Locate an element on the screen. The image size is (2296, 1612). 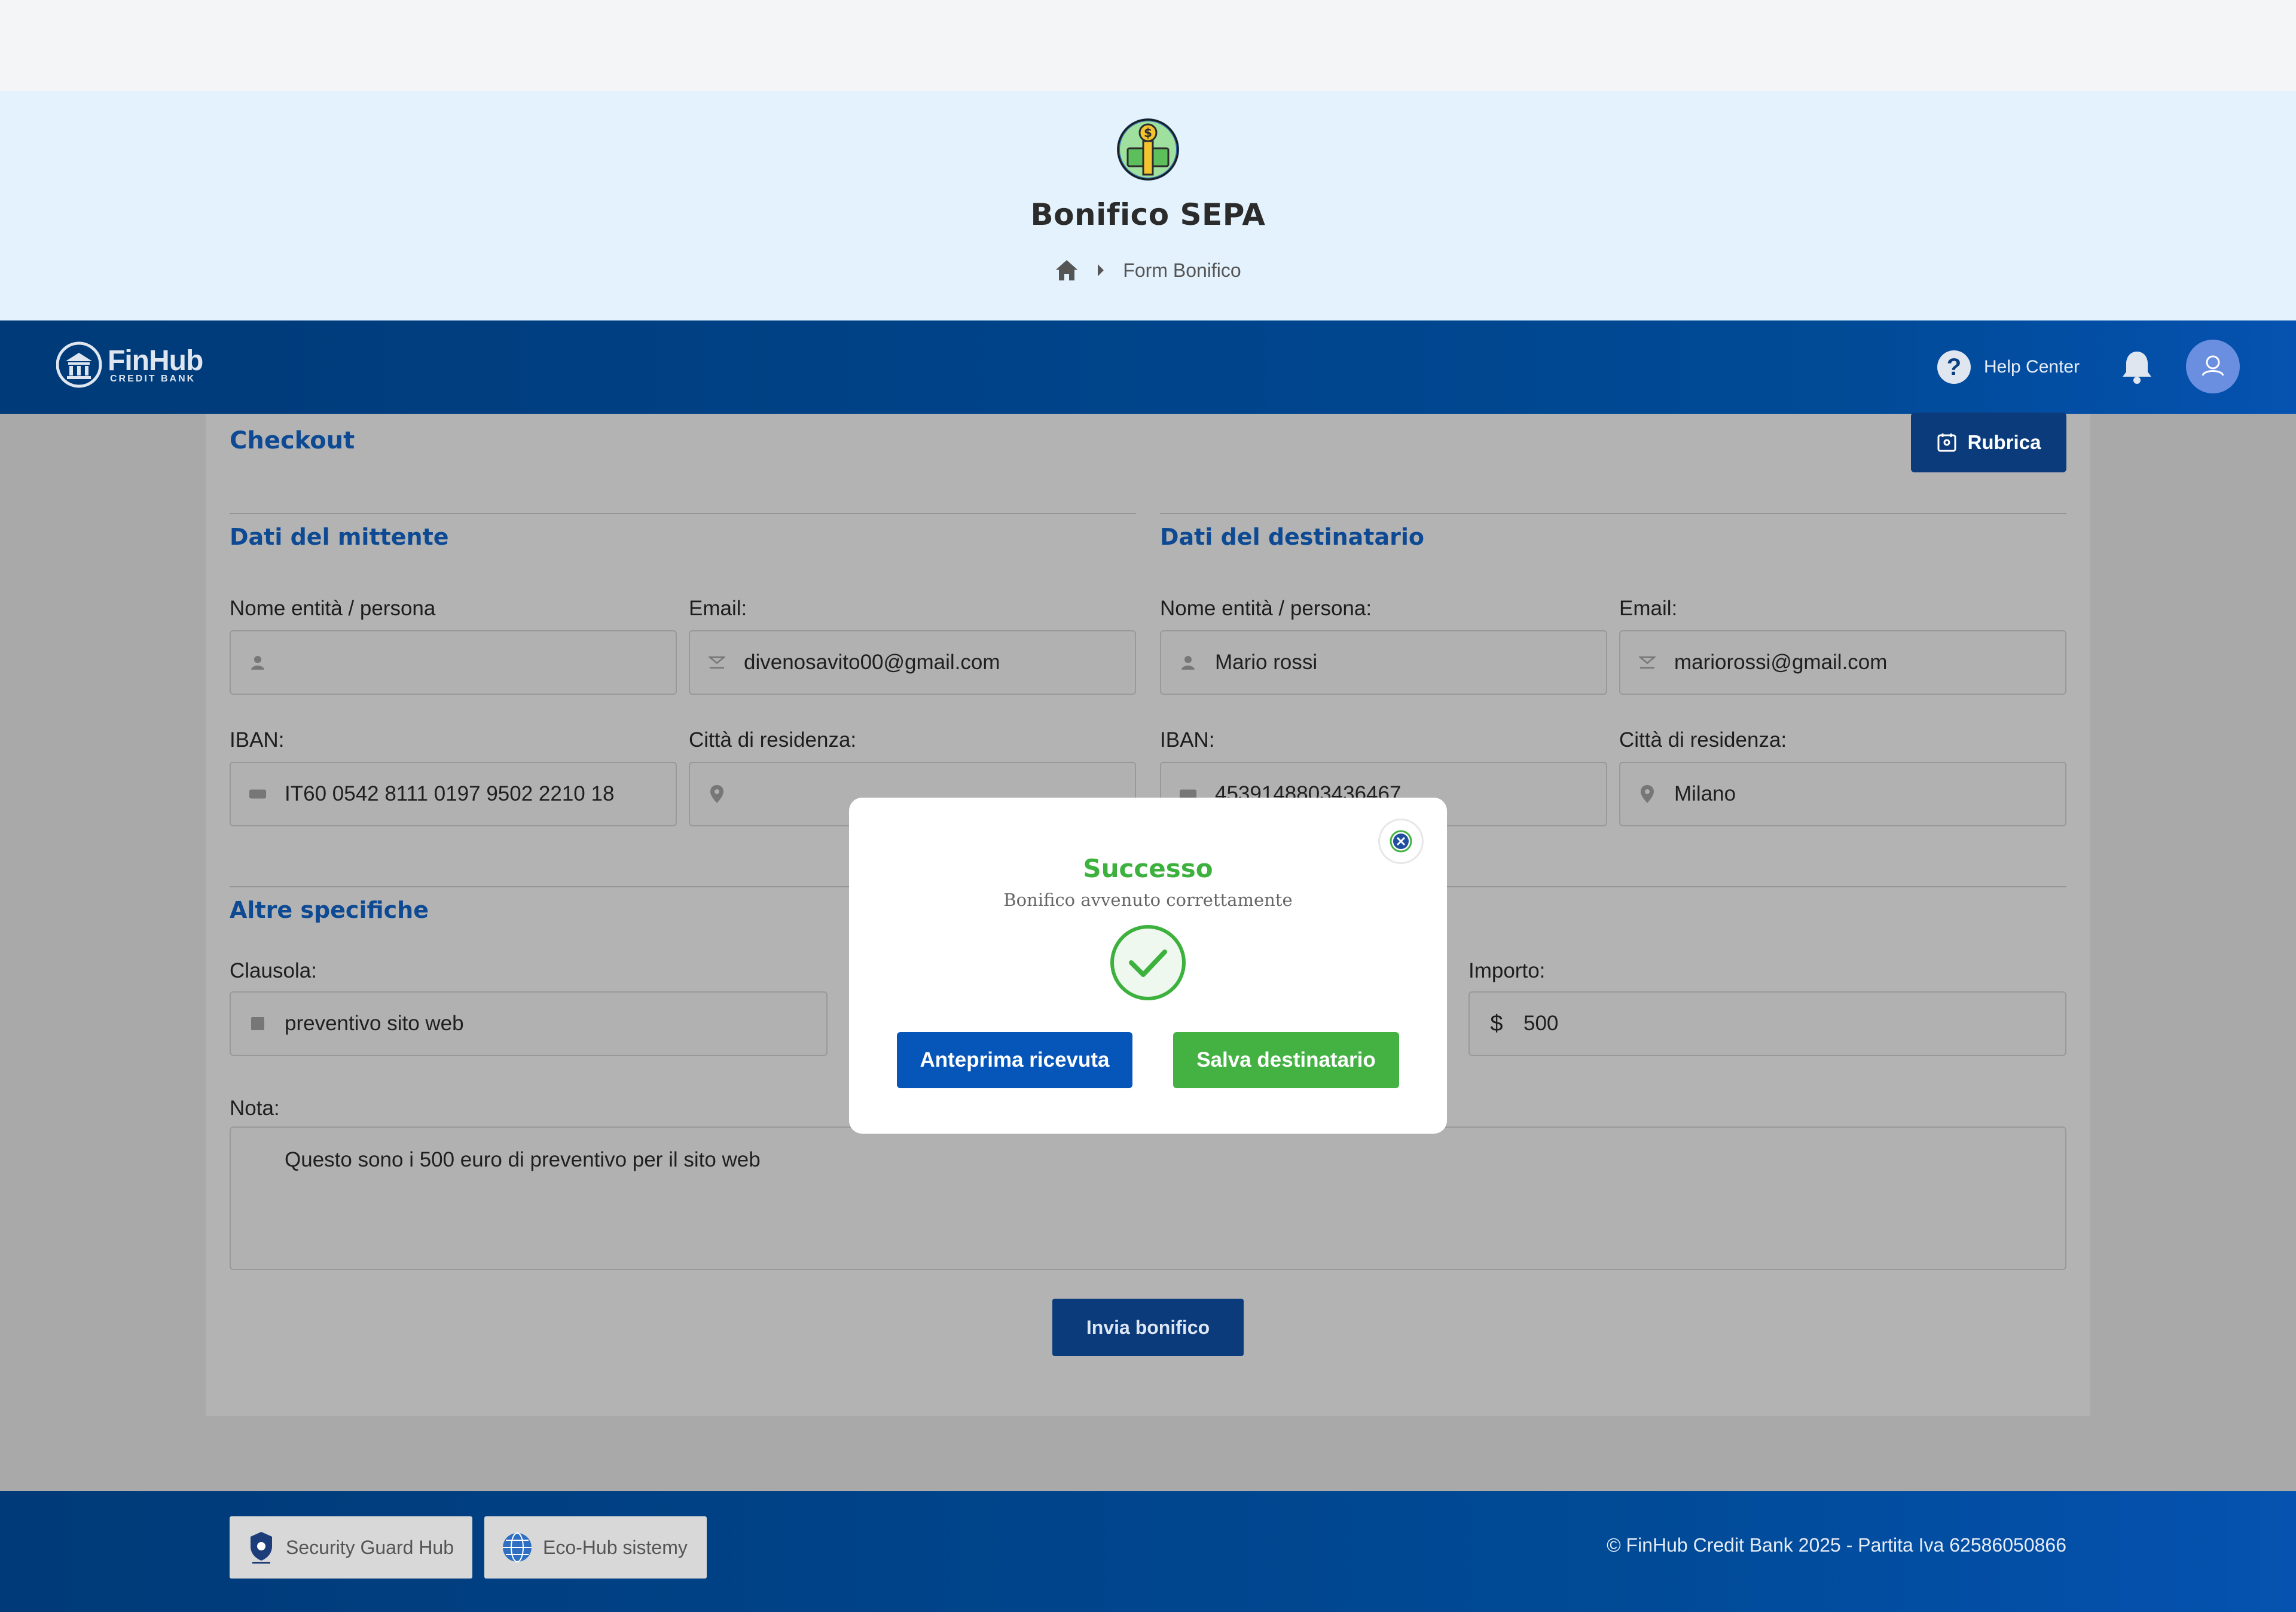
clause-label: Clausola: is located at coordinates (273, 971).